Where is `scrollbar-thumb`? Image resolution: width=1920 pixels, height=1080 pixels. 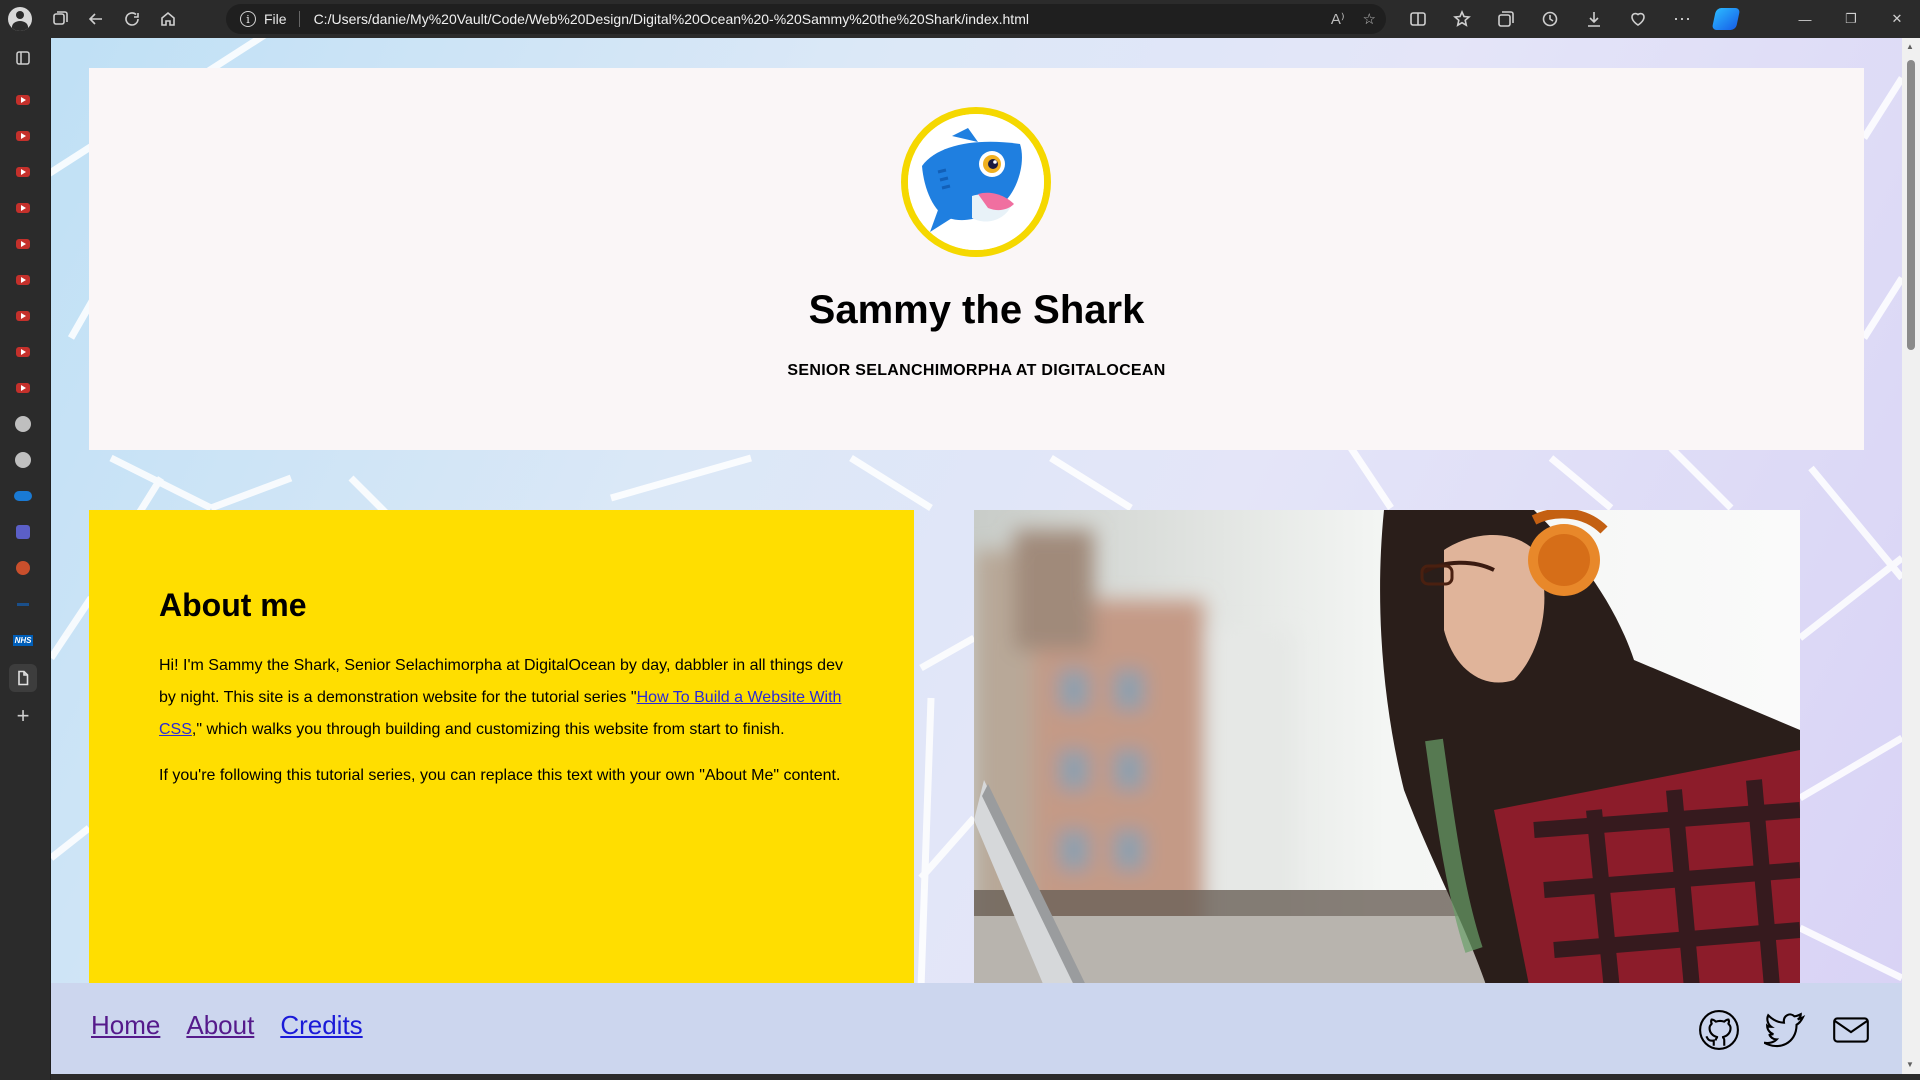 scrollbar-thumb is located at coordinates (1911, 205).